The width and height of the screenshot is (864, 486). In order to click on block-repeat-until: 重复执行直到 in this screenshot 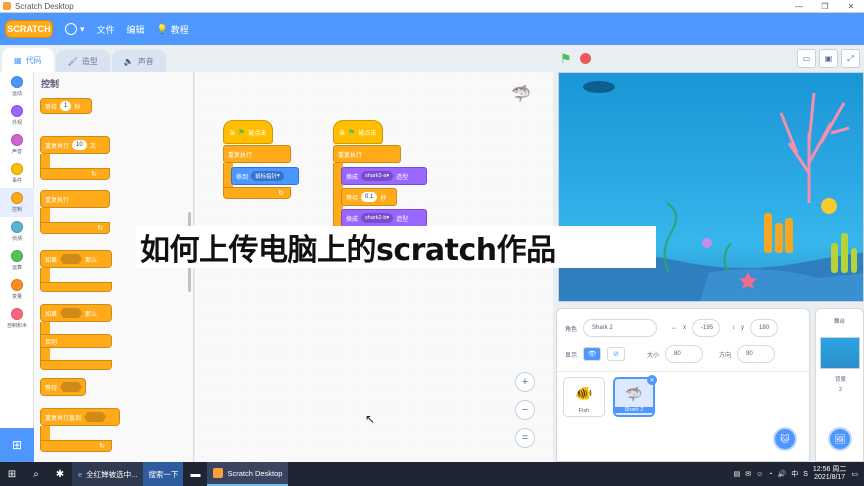, I will do `click(80, 417)`.